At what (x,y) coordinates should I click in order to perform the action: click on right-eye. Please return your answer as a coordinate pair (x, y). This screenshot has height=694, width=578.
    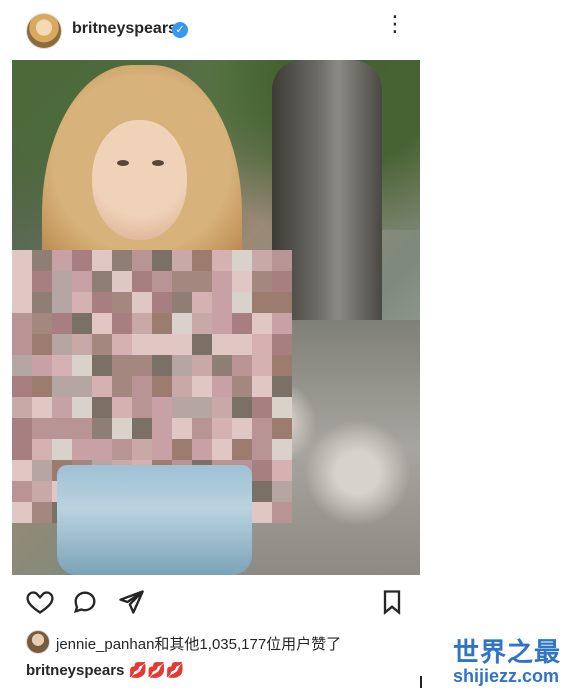
    Looking at the image, I should click on (158, 163).